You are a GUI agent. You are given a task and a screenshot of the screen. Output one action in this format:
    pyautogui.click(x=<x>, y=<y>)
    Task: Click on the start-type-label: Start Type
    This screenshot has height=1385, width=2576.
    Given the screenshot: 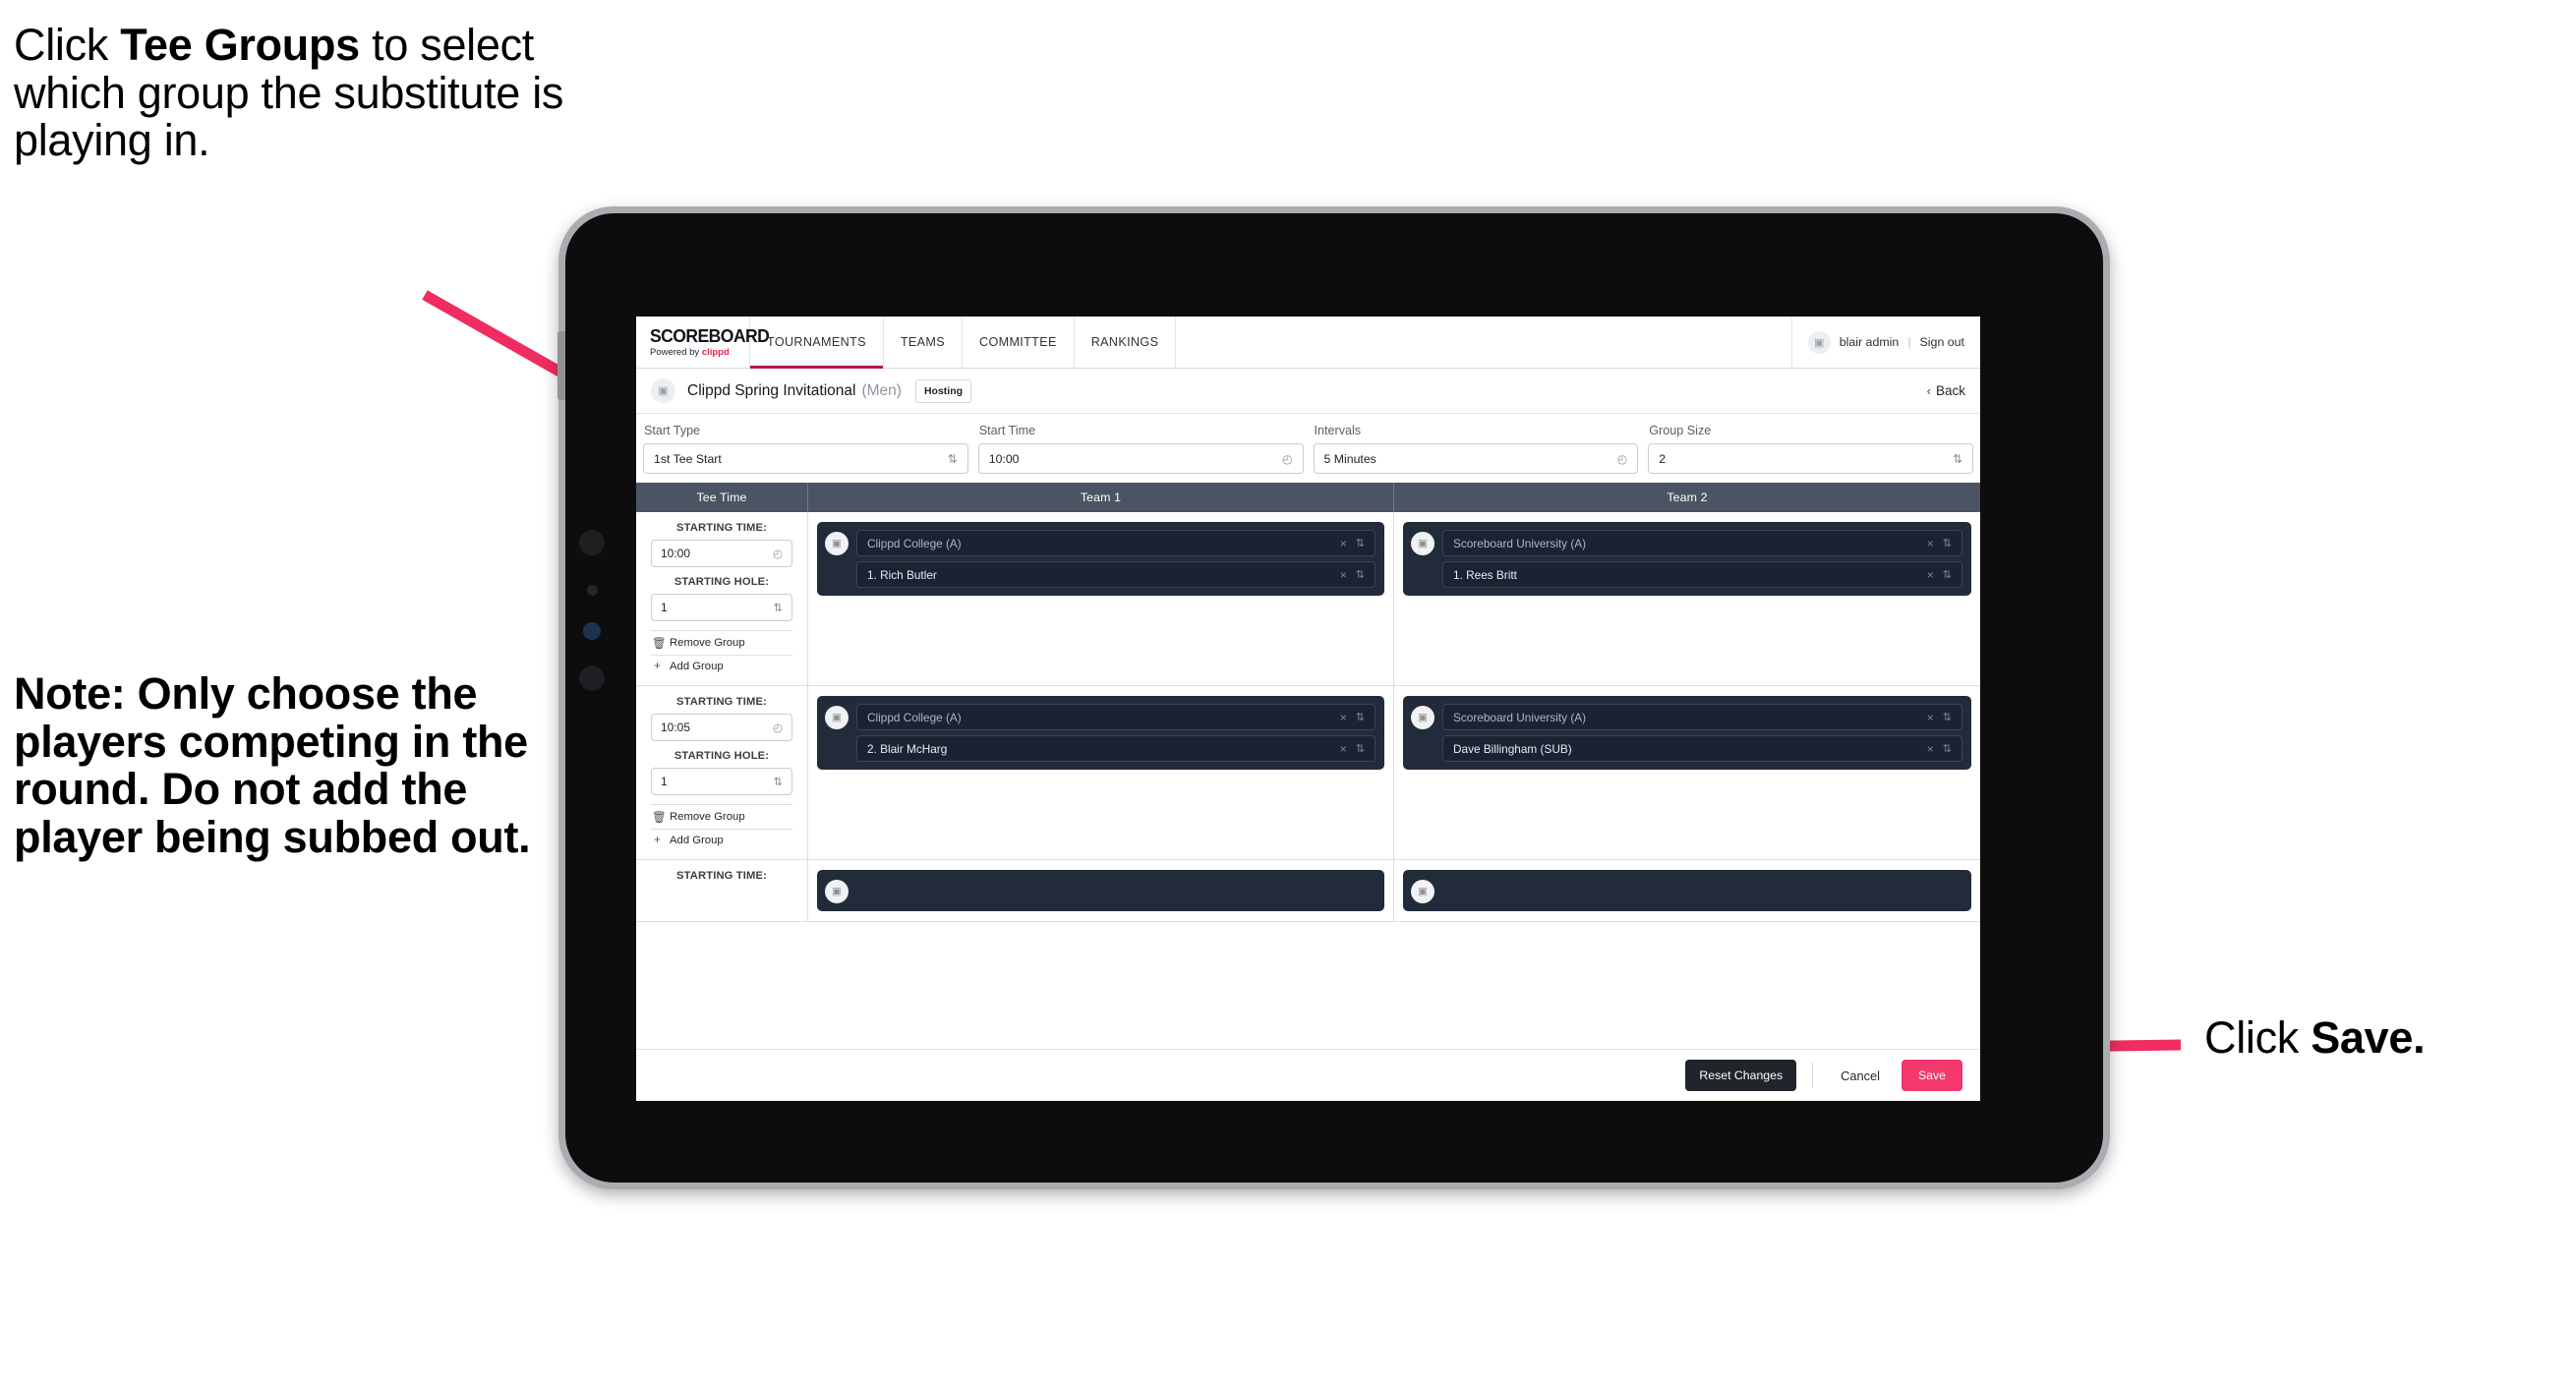 What is the action you would take?
    pyautogui.click(x=672, y=430)
    